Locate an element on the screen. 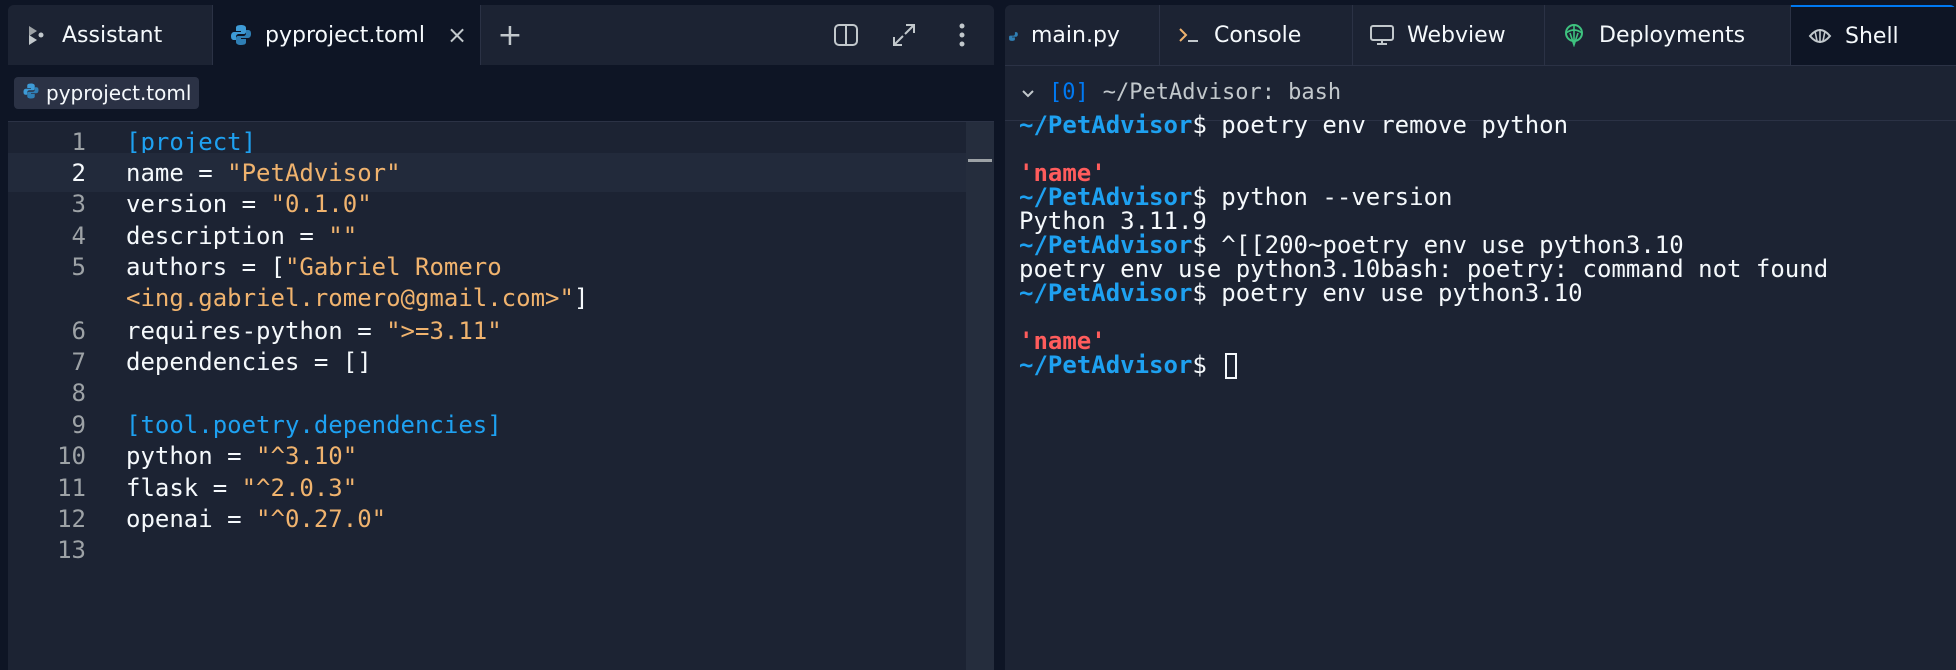  line-number: 4 is located at coordinates (78, 235).